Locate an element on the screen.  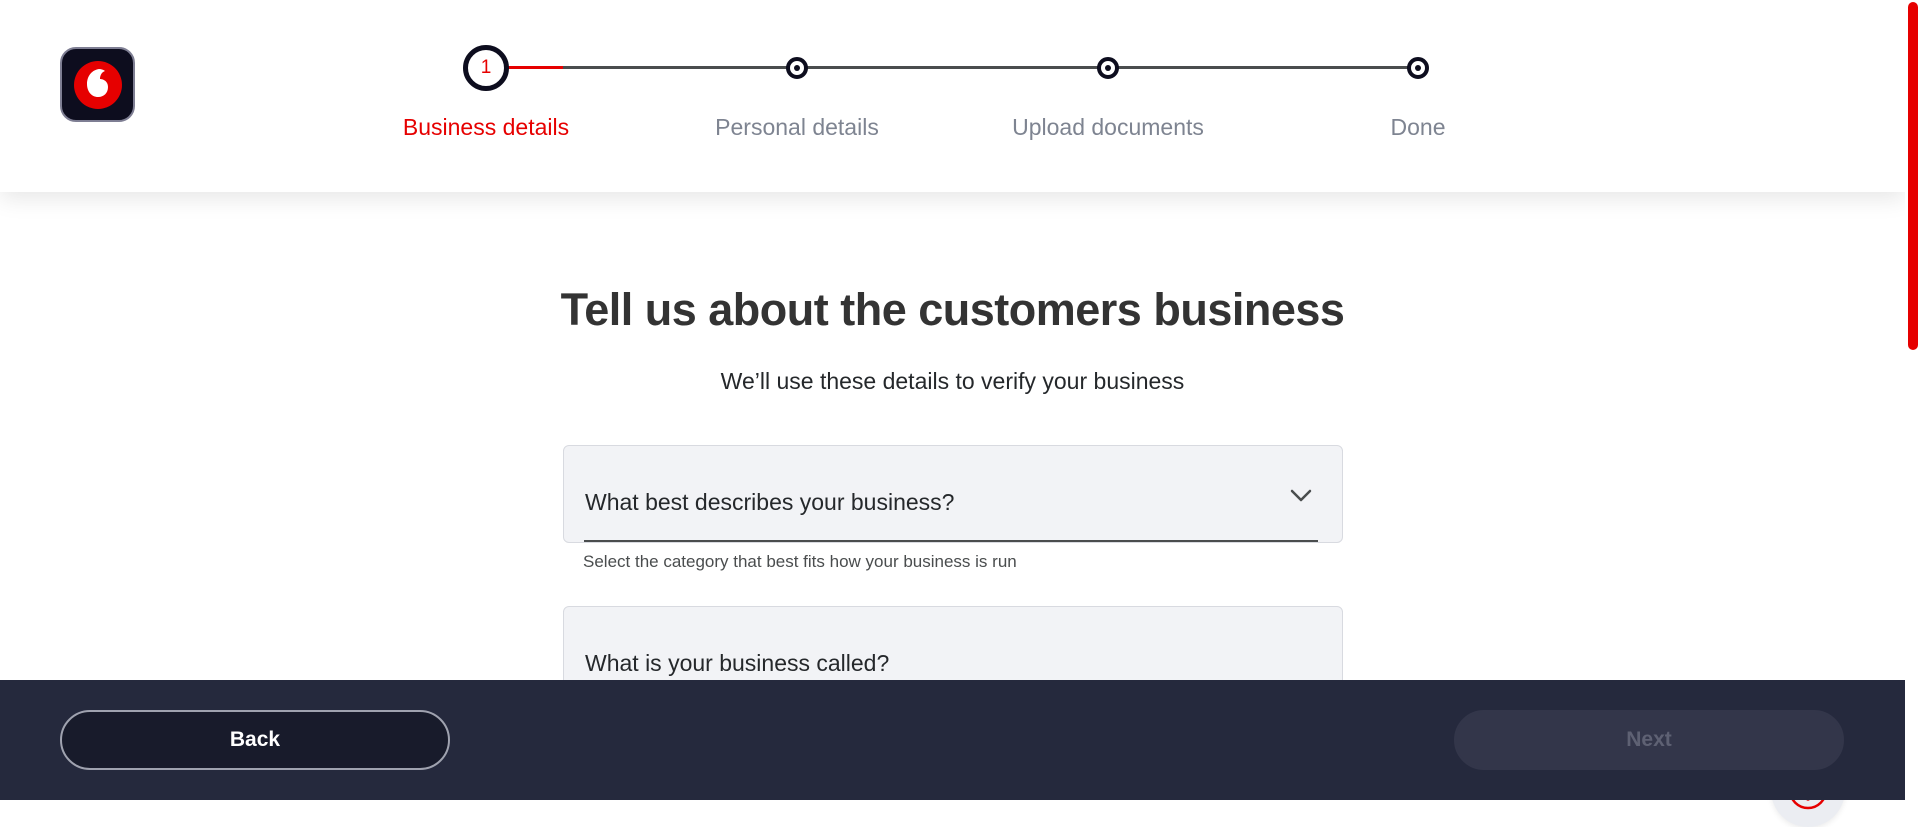
next-button: Next is located at coordinates (1649, 740).